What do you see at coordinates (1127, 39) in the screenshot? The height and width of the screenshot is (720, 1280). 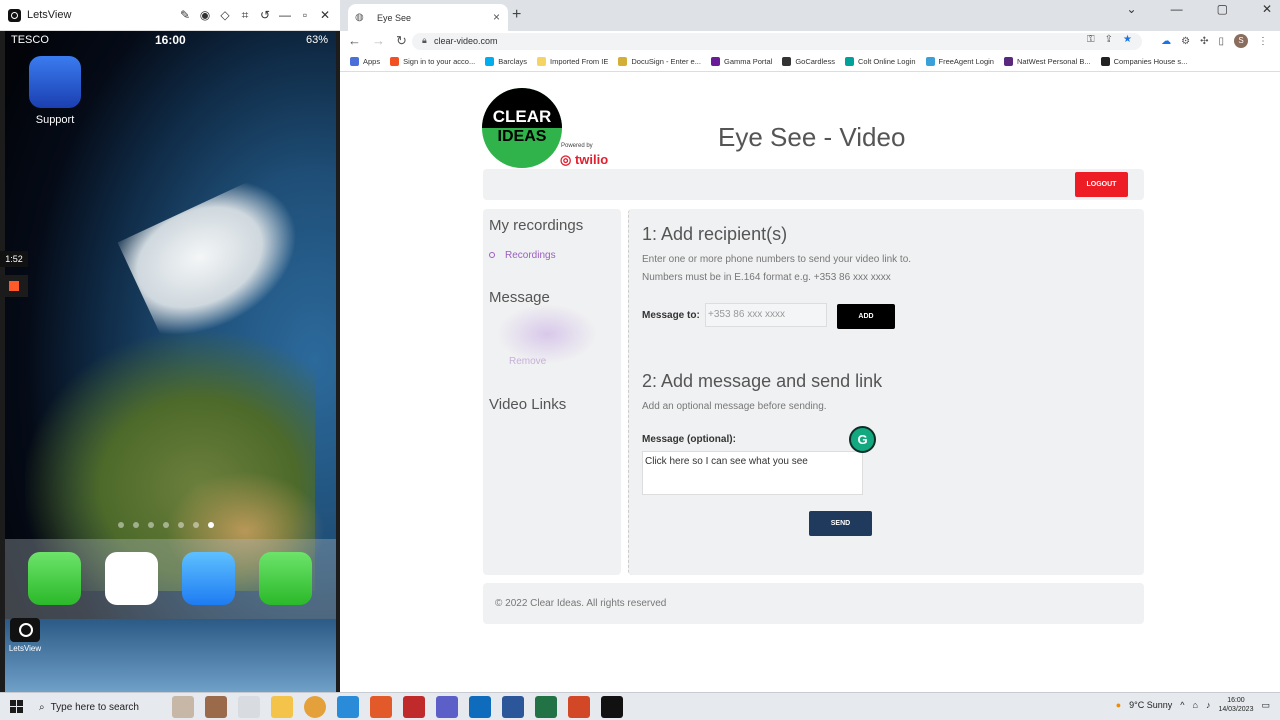 I see `star-icon: ★` at bounding box center [1127, 39].